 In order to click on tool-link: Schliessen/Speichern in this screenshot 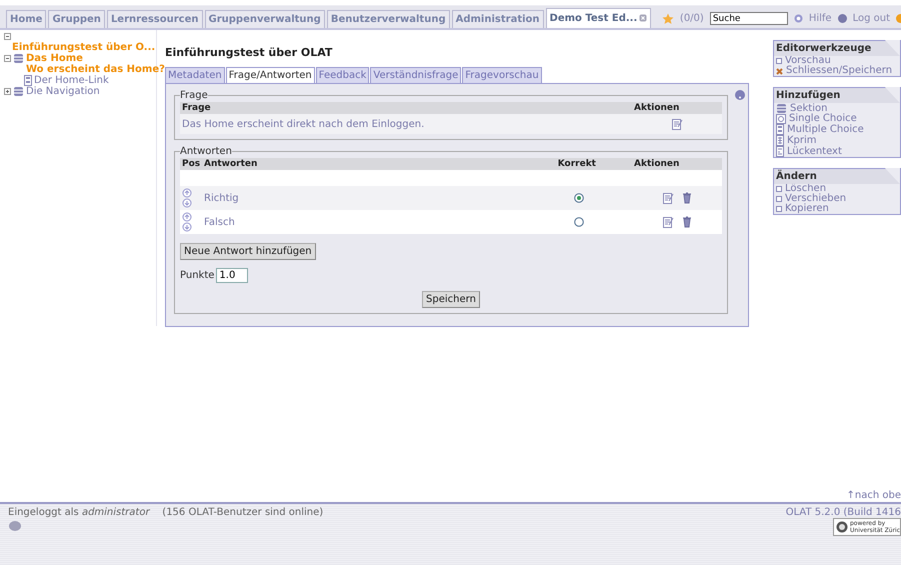, I will do `click(839, 71)`.